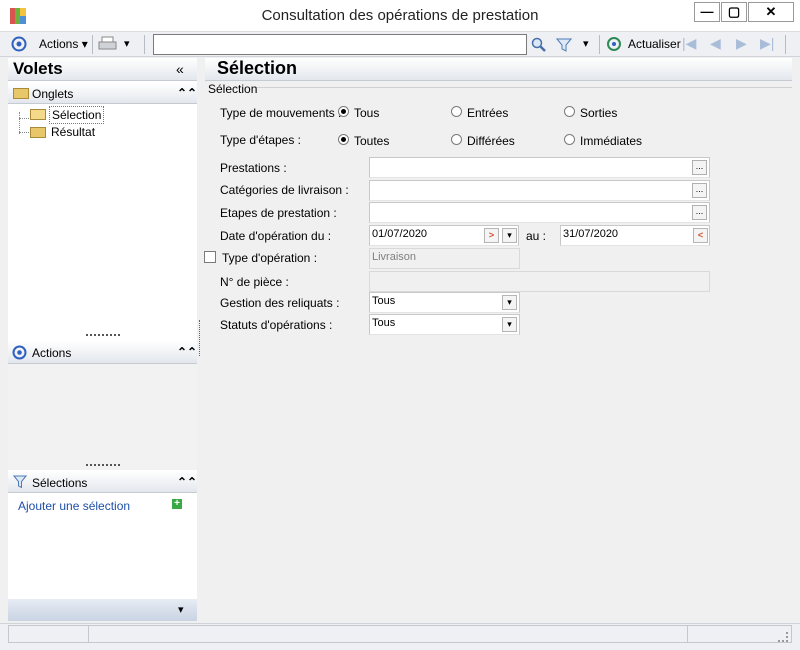 This screenshot has width=800, height=650. What do you see at coordinates (366, 113) in the screenshot?
I see `radio-tous-label: Tous` at bounding box center [366, 113].